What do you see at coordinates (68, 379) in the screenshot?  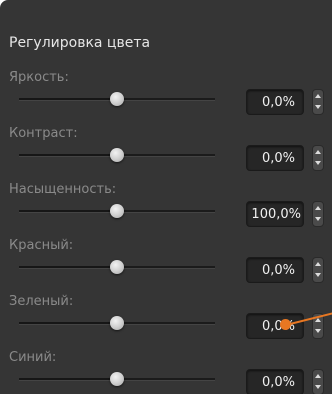 I see `blue-slider-fill` at bounding box center [68, 379].